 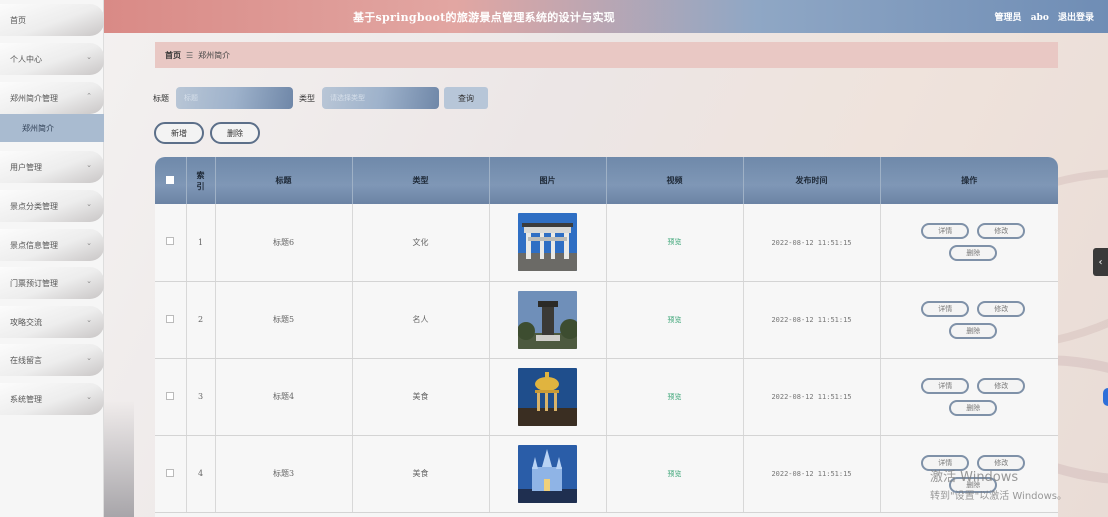 I want to click on table-header-row: 索引 标题 类型 图片 视频 发布时间 操作, so click(x=606, y=180).